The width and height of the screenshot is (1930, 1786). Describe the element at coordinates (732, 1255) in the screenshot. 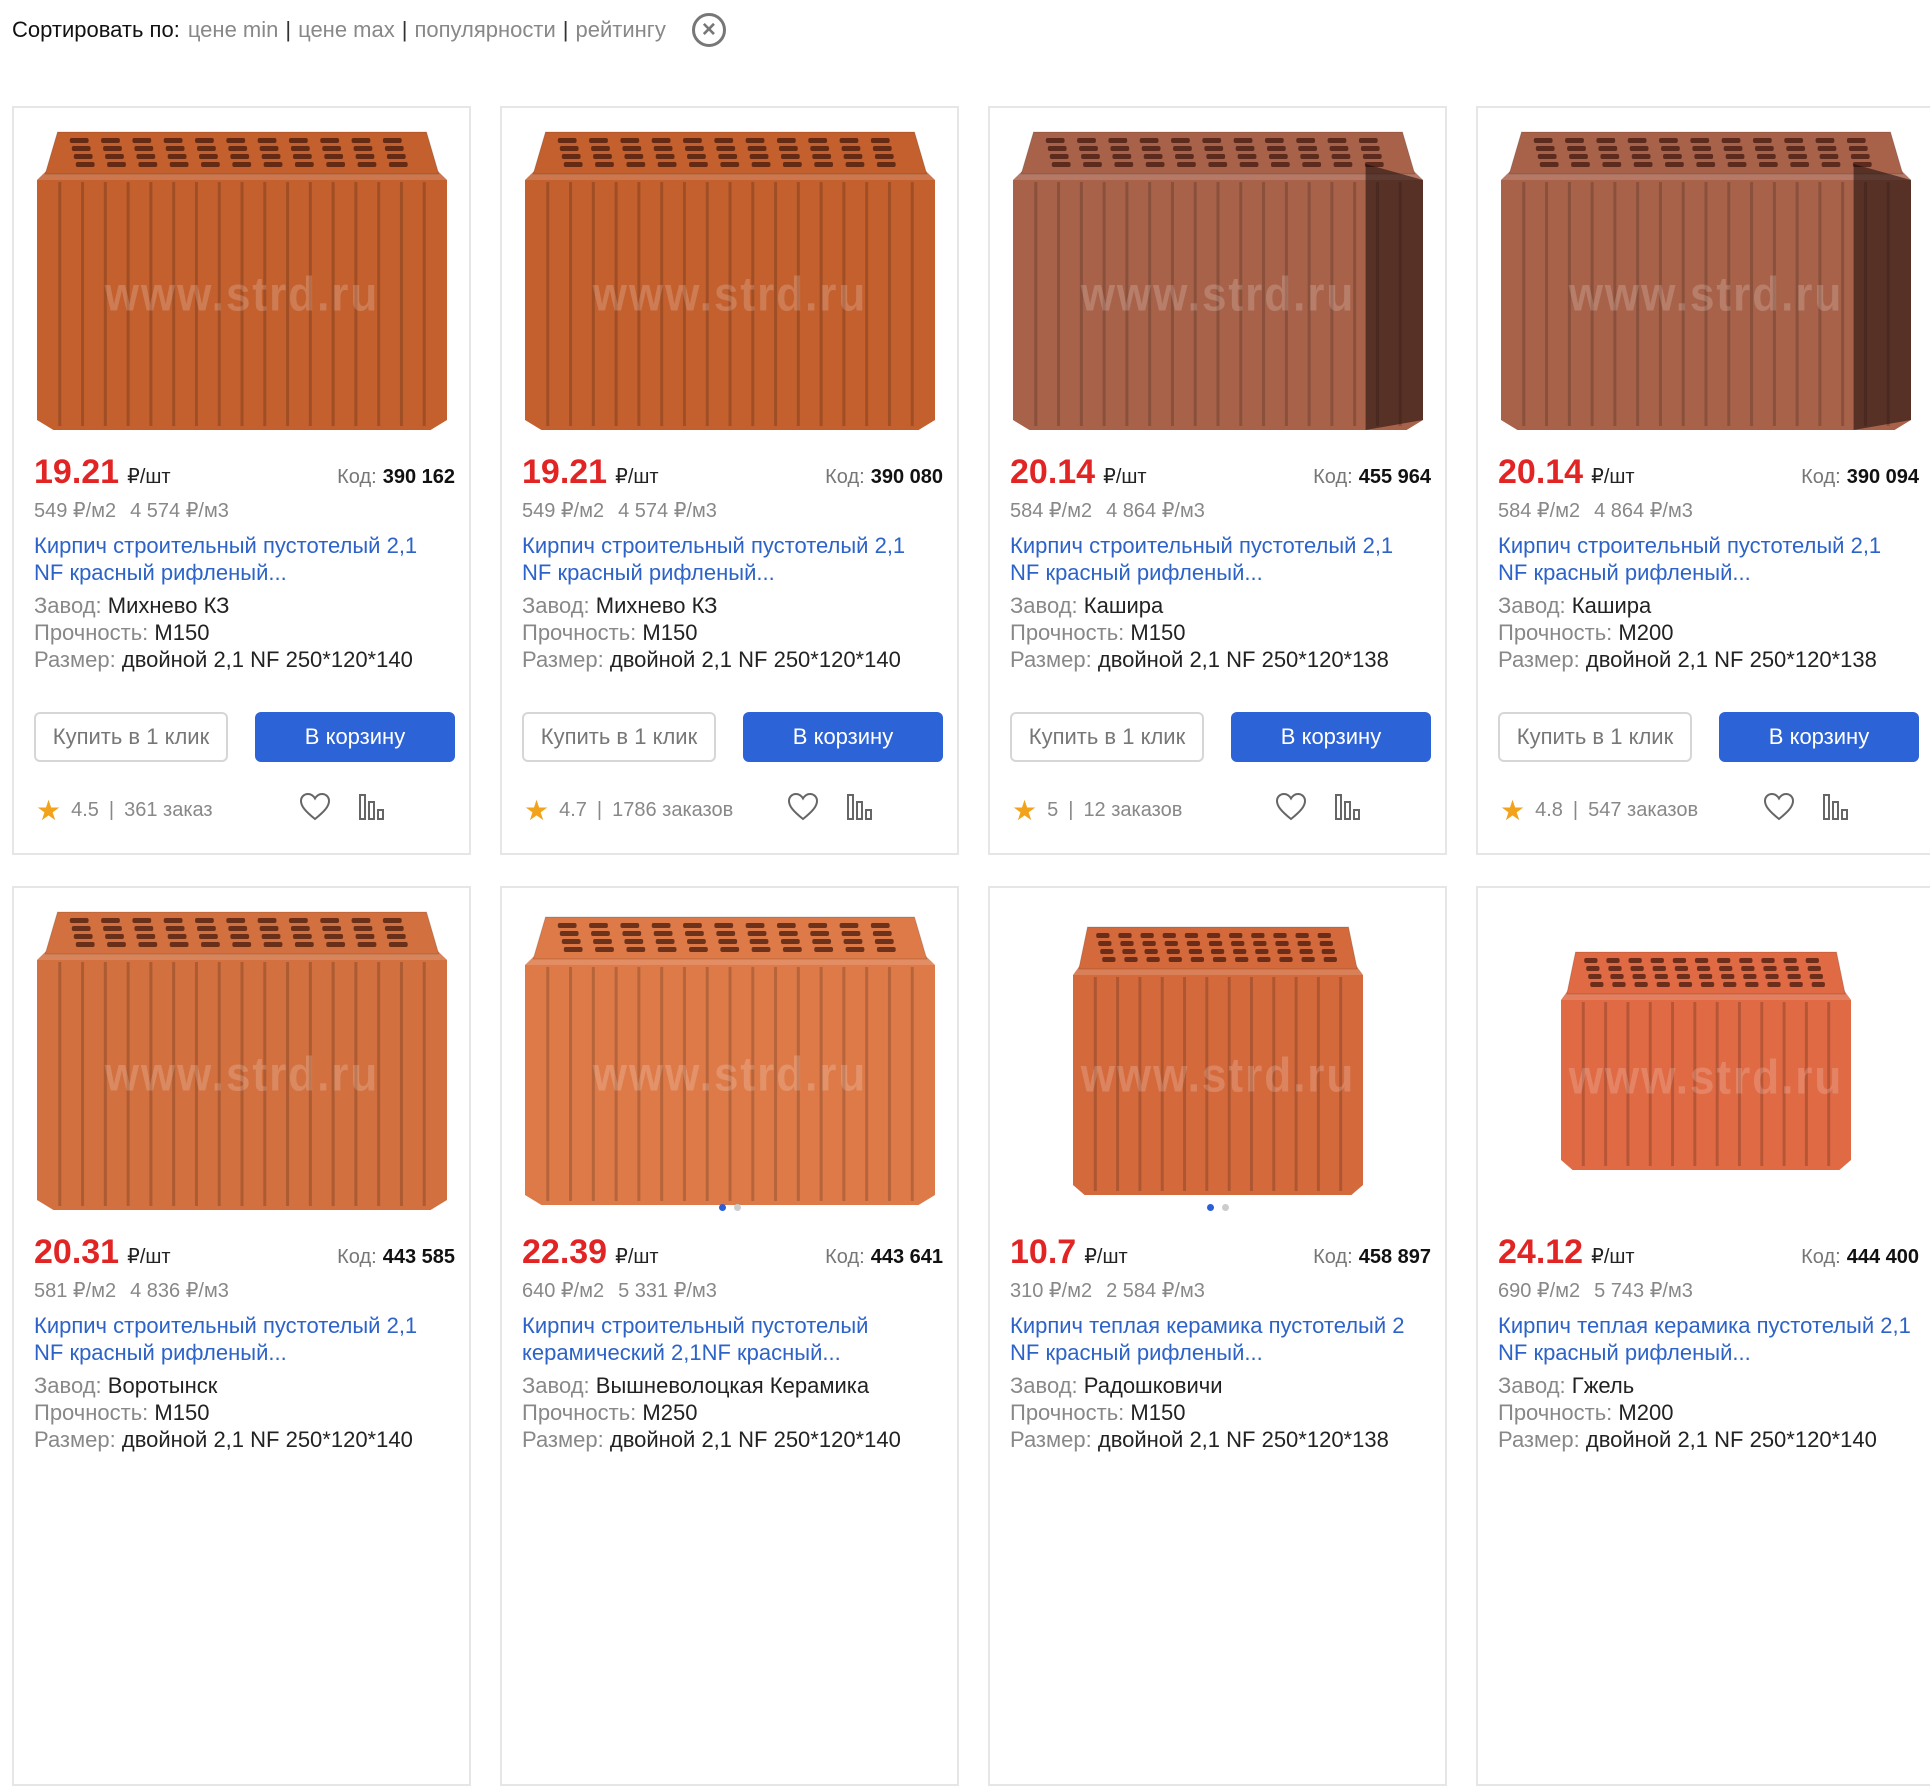

I see `price-row: 22.39 ₽/шт Код: 443 641` at that location.